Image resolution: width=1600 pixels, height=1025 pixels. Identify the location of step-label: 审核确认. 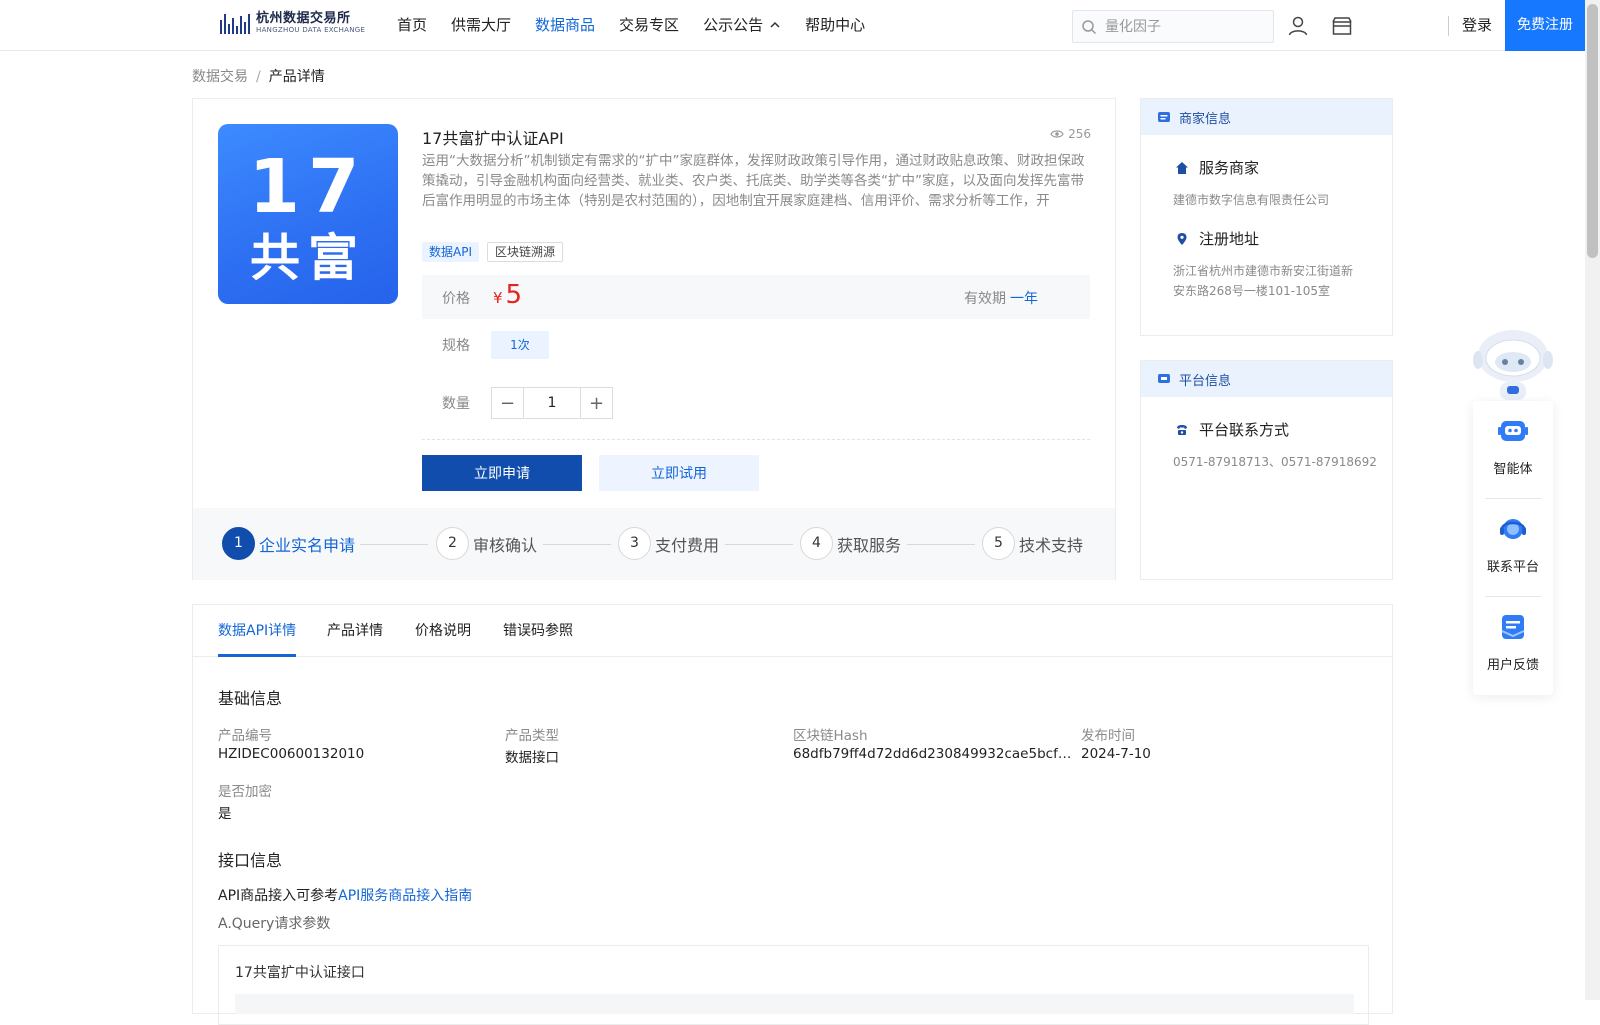
(505, 545).